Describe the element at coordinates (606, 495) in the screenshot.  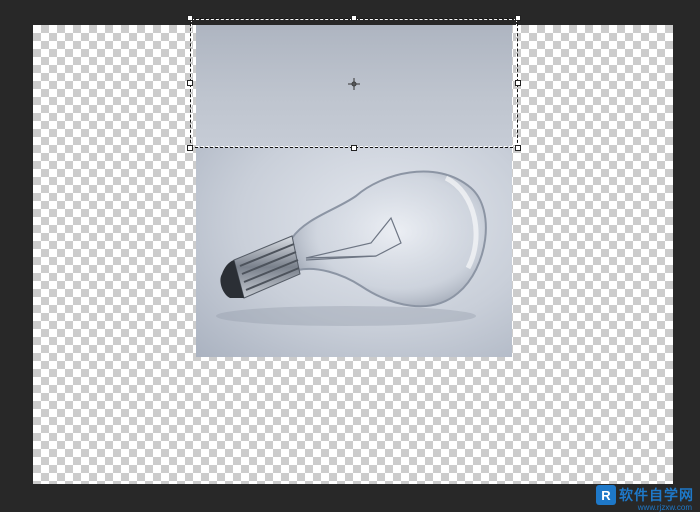
I see `watermark-logo-icon: R` at that location.